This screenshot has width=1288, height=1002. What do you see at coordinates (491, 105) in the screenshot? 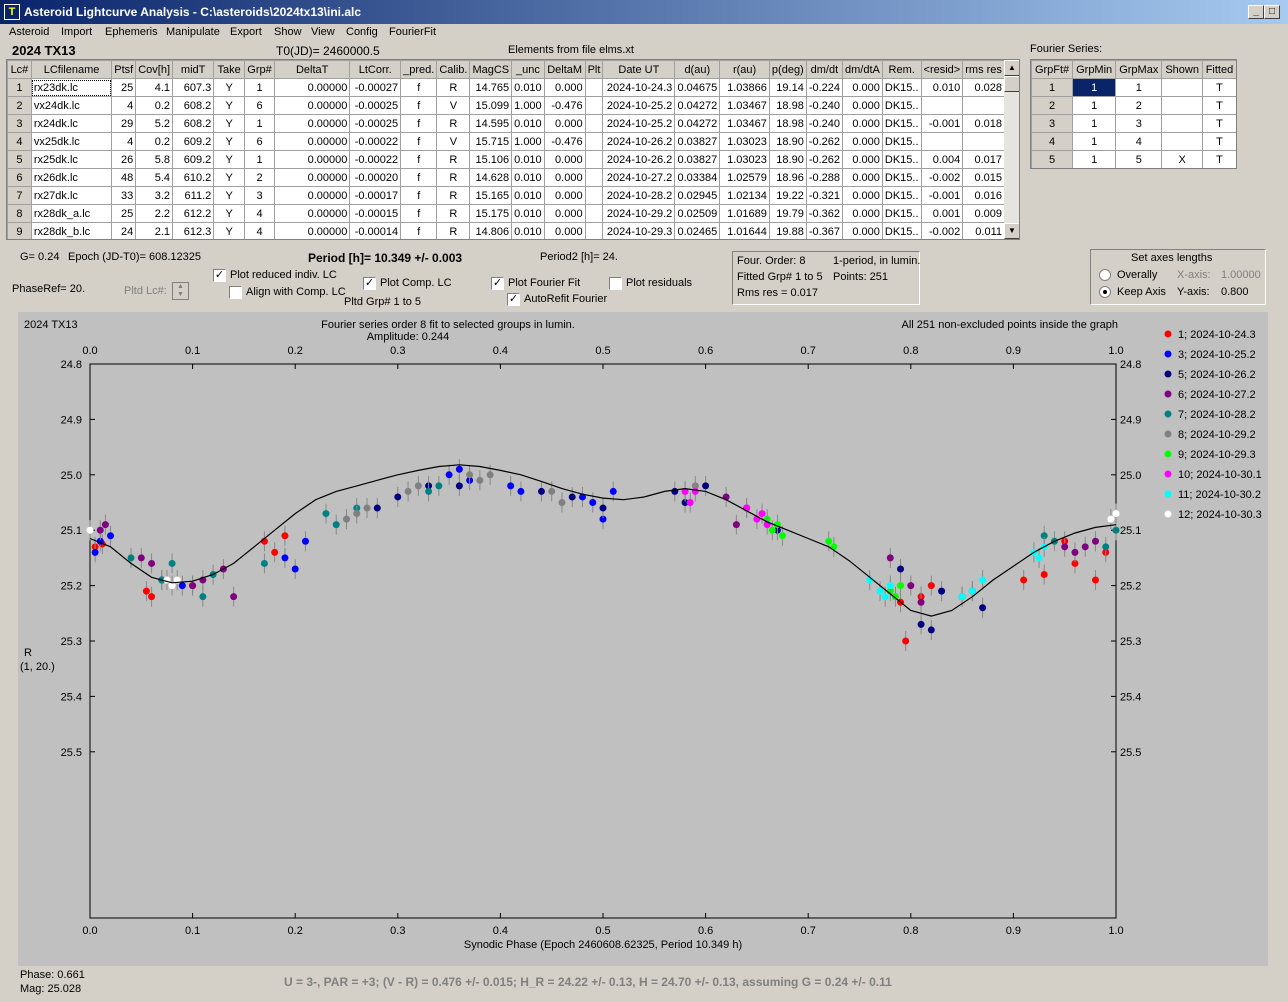
I see `table-cell: 15.099` at bounding box center [491, 105].